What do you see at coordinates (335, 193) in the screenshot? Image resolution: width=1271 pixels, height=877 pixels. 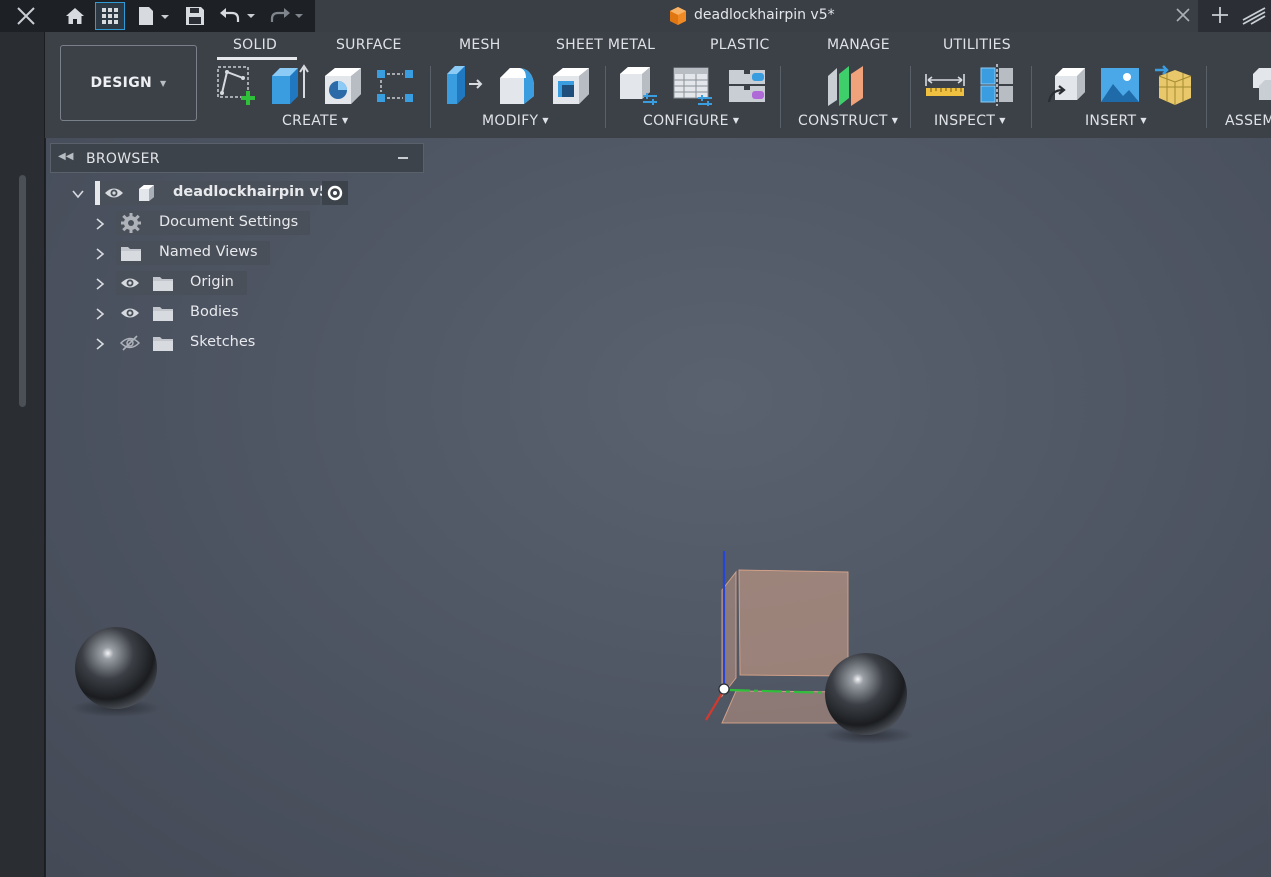 I see `activate-radio-icon` at bounding box center [335, 193].